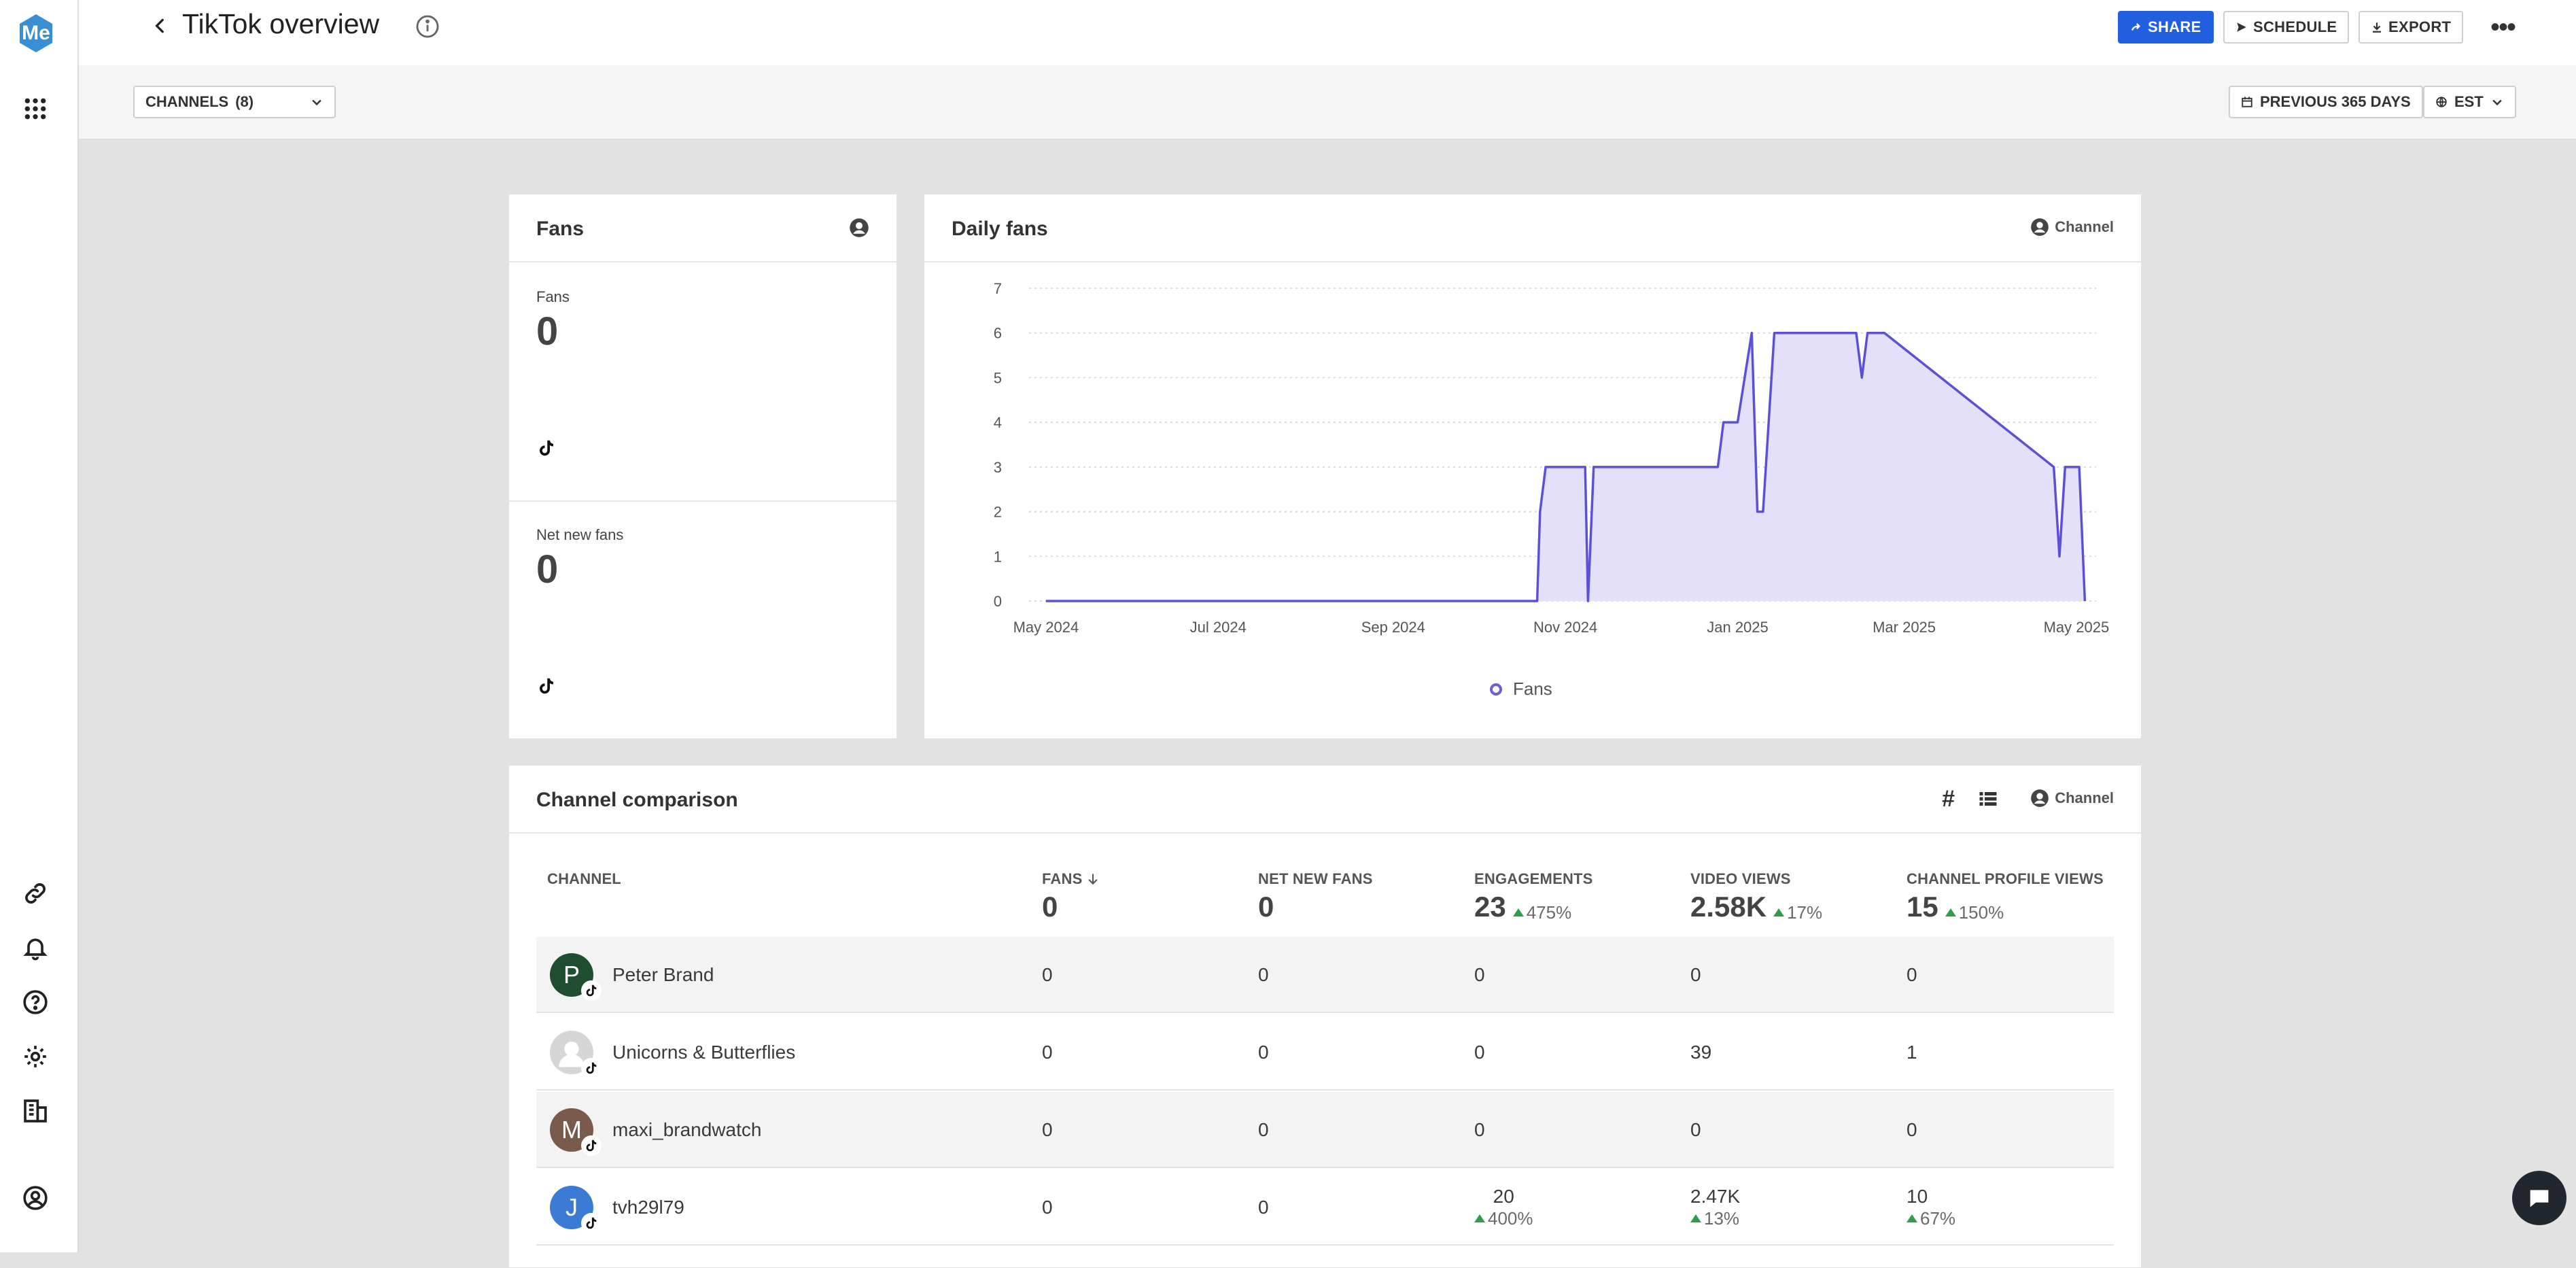  Describe the element at coordinates (2247, 102) in the screenshot. I see `calendar-icon` at that location.